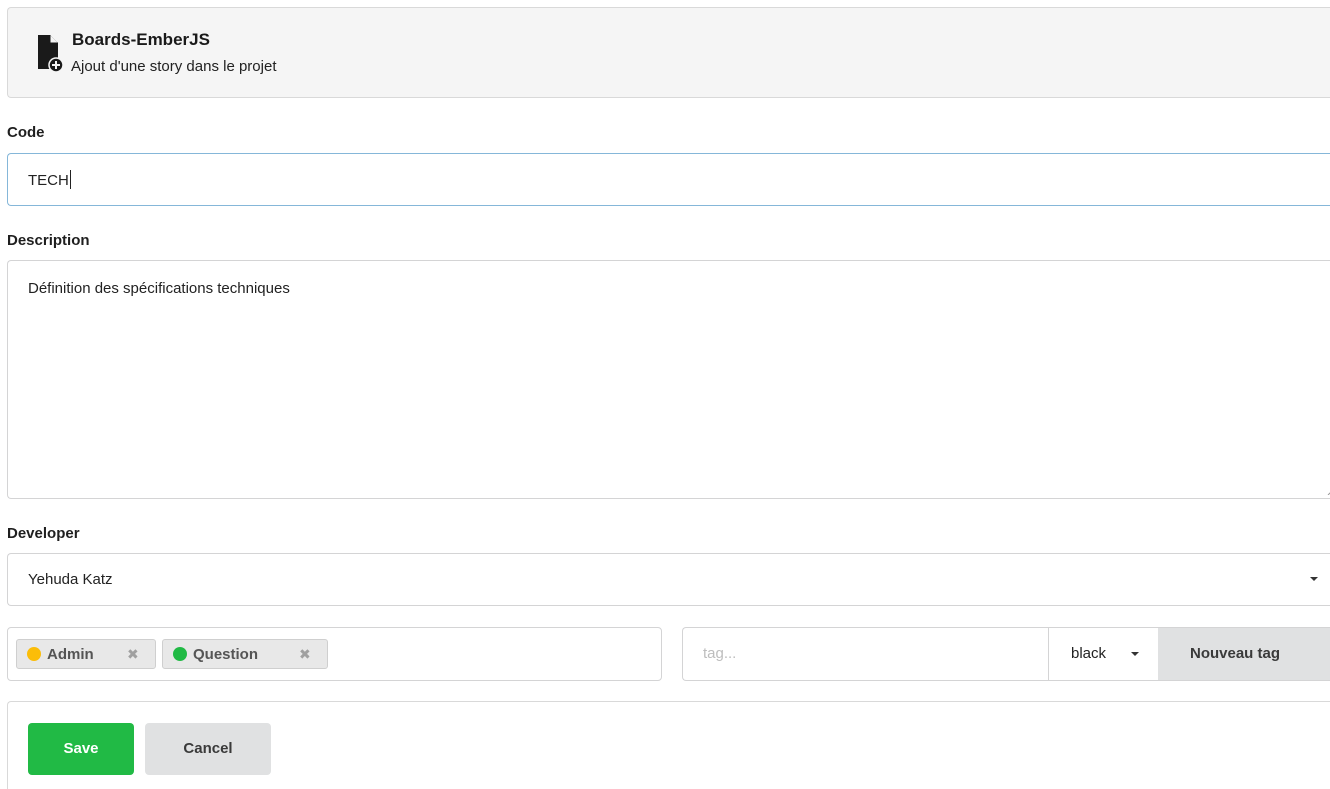  I want to click on code-label: Code, so click(26, 132).